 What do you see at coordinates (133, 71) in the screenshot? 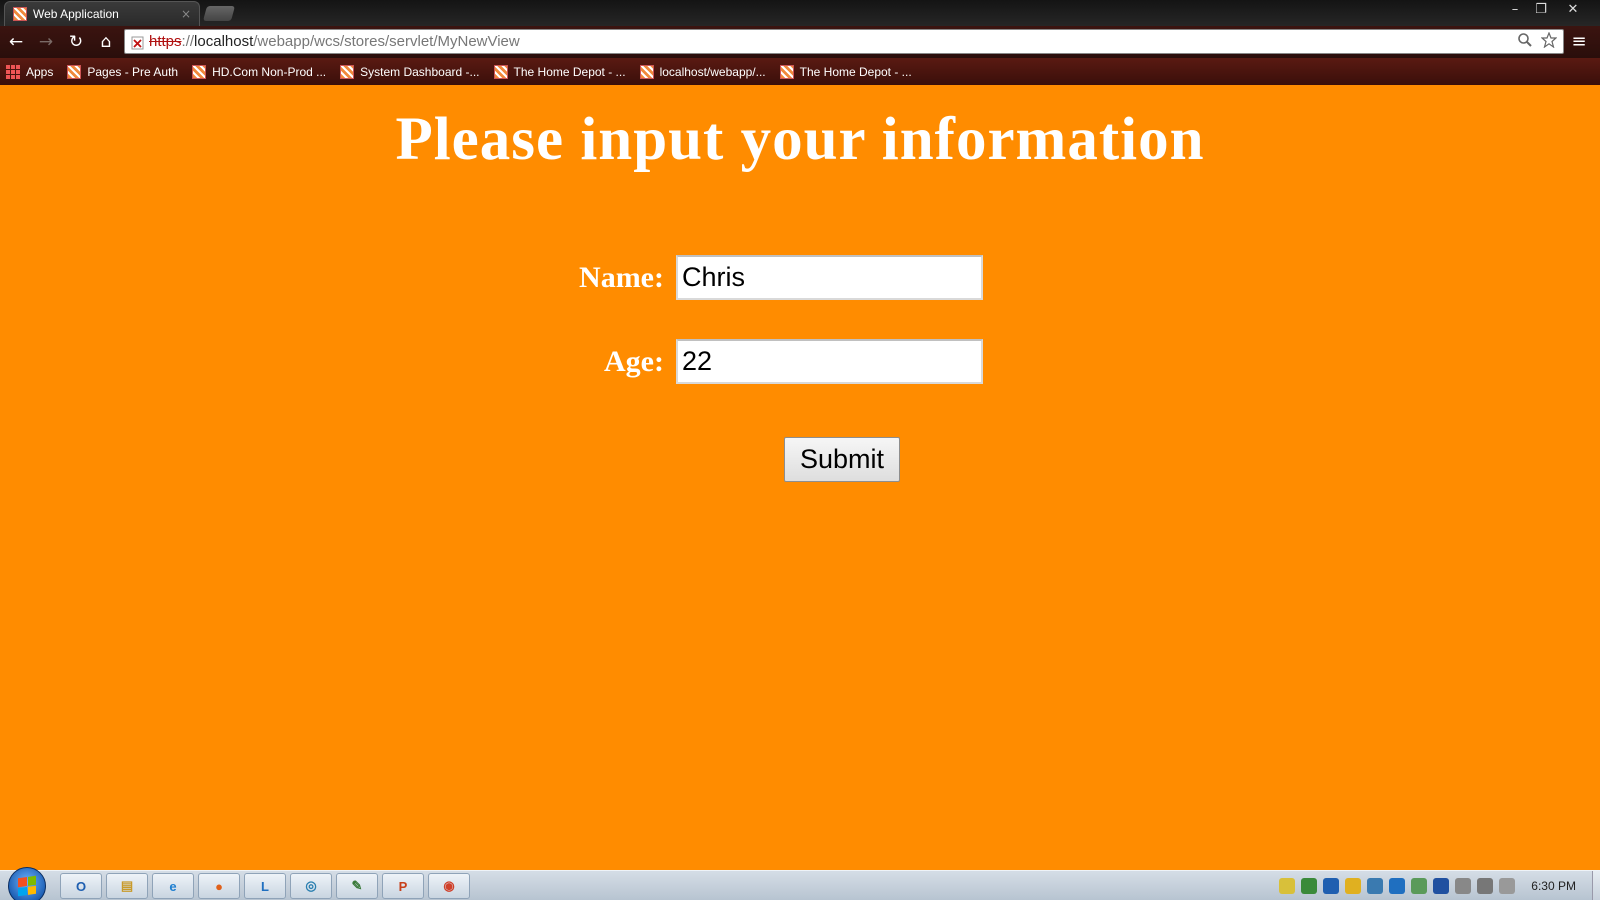
I see `bookmark-label: Pages - Pre Auth` at bounding box center [133, 71].